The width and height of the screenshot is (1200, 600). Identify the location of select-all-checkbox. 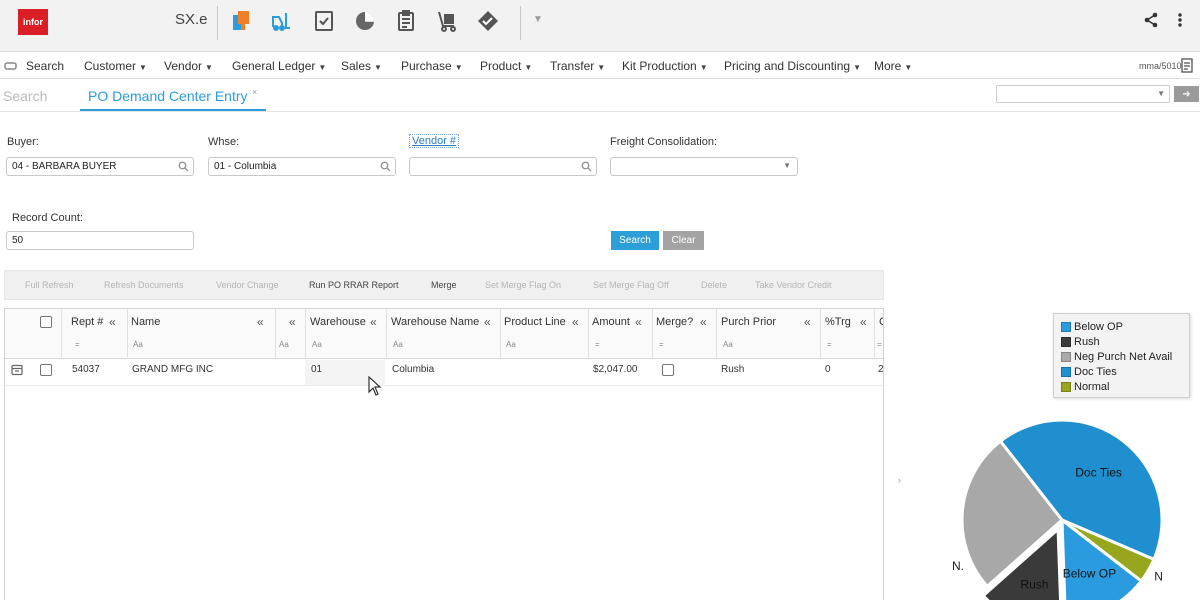
(46, 322).